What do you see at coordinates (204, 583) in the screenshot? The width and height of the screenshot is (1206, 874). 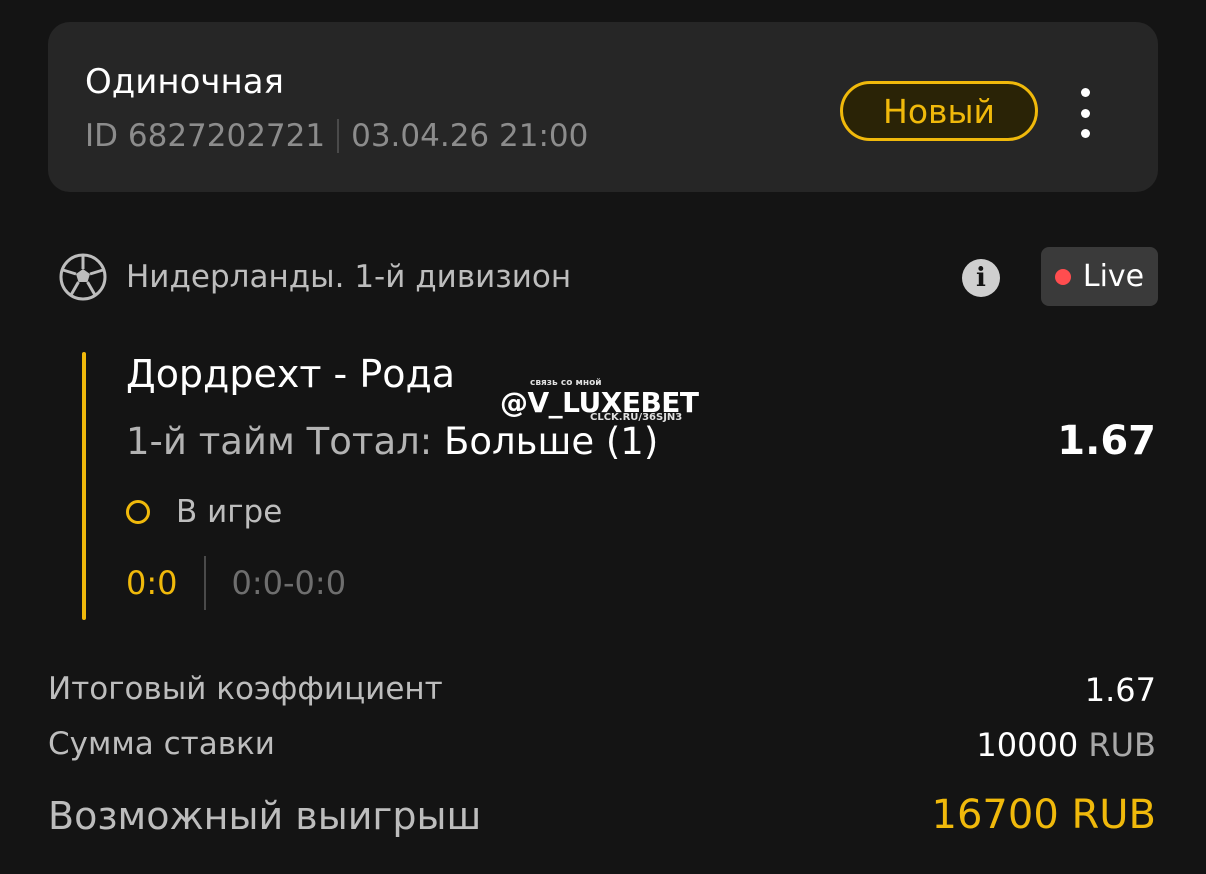 I see `score-divider` at bounding box center [204, 583].